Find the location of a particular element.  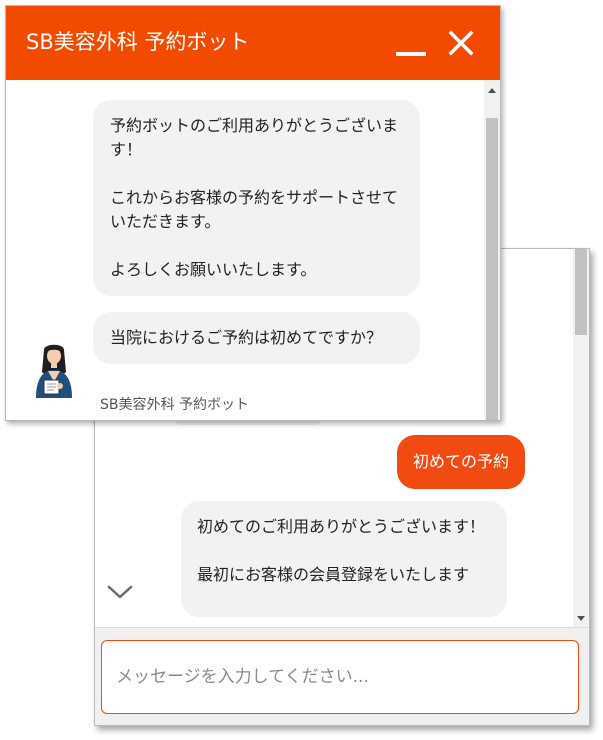

chevron-down-icon is located at coordinates (120, 592).